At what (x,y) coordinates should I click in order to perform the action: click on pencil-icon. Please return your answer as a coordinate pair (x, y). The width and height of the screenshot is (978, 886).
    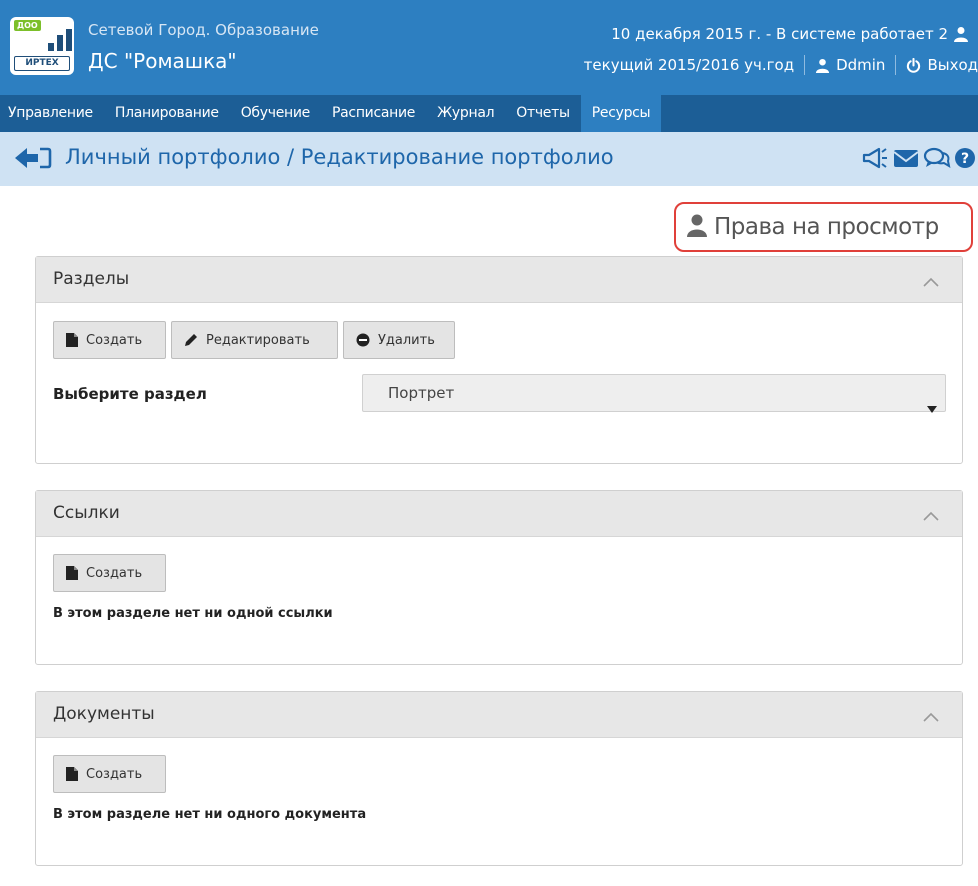
    Looking at the image, I should click on (191, 340).